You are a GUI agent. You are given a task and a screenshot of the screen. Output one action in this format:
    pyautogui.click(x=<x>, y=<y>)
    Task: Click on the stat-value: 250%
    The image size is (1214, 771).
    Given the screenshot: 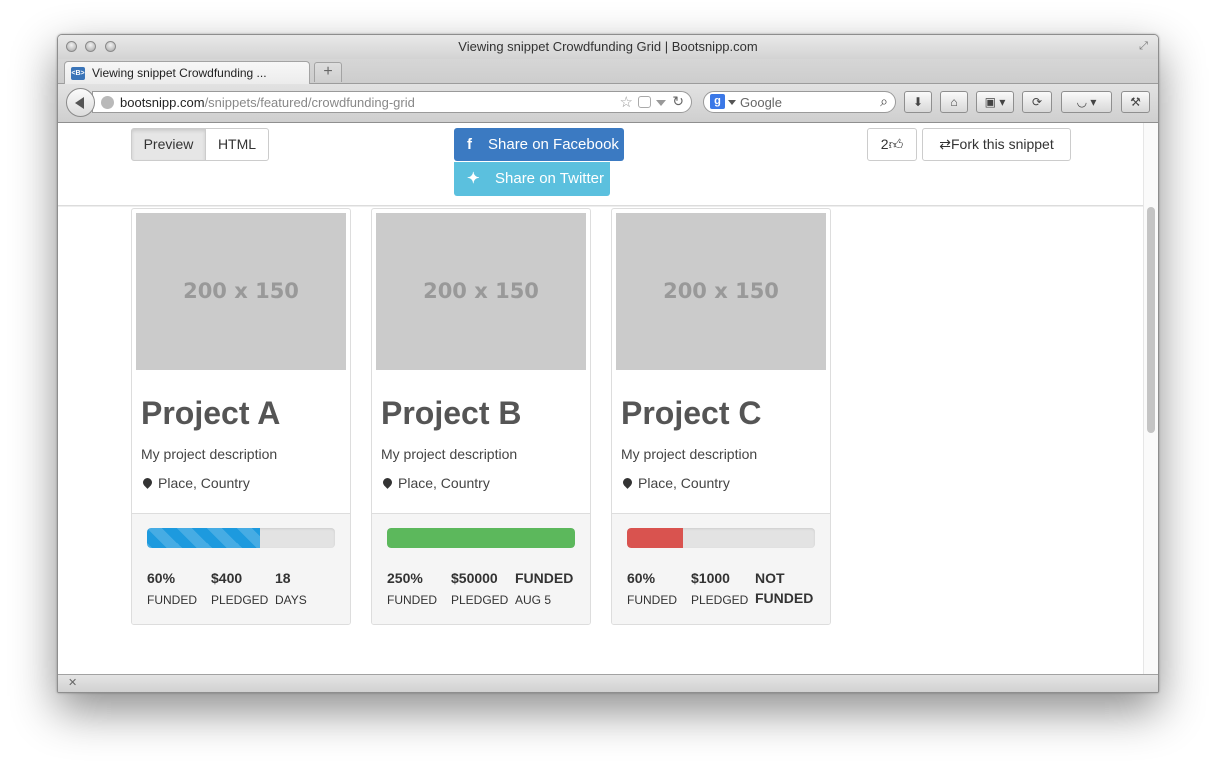 What is the action you would take?
    pyautogui.click(x=405, y=578)
    